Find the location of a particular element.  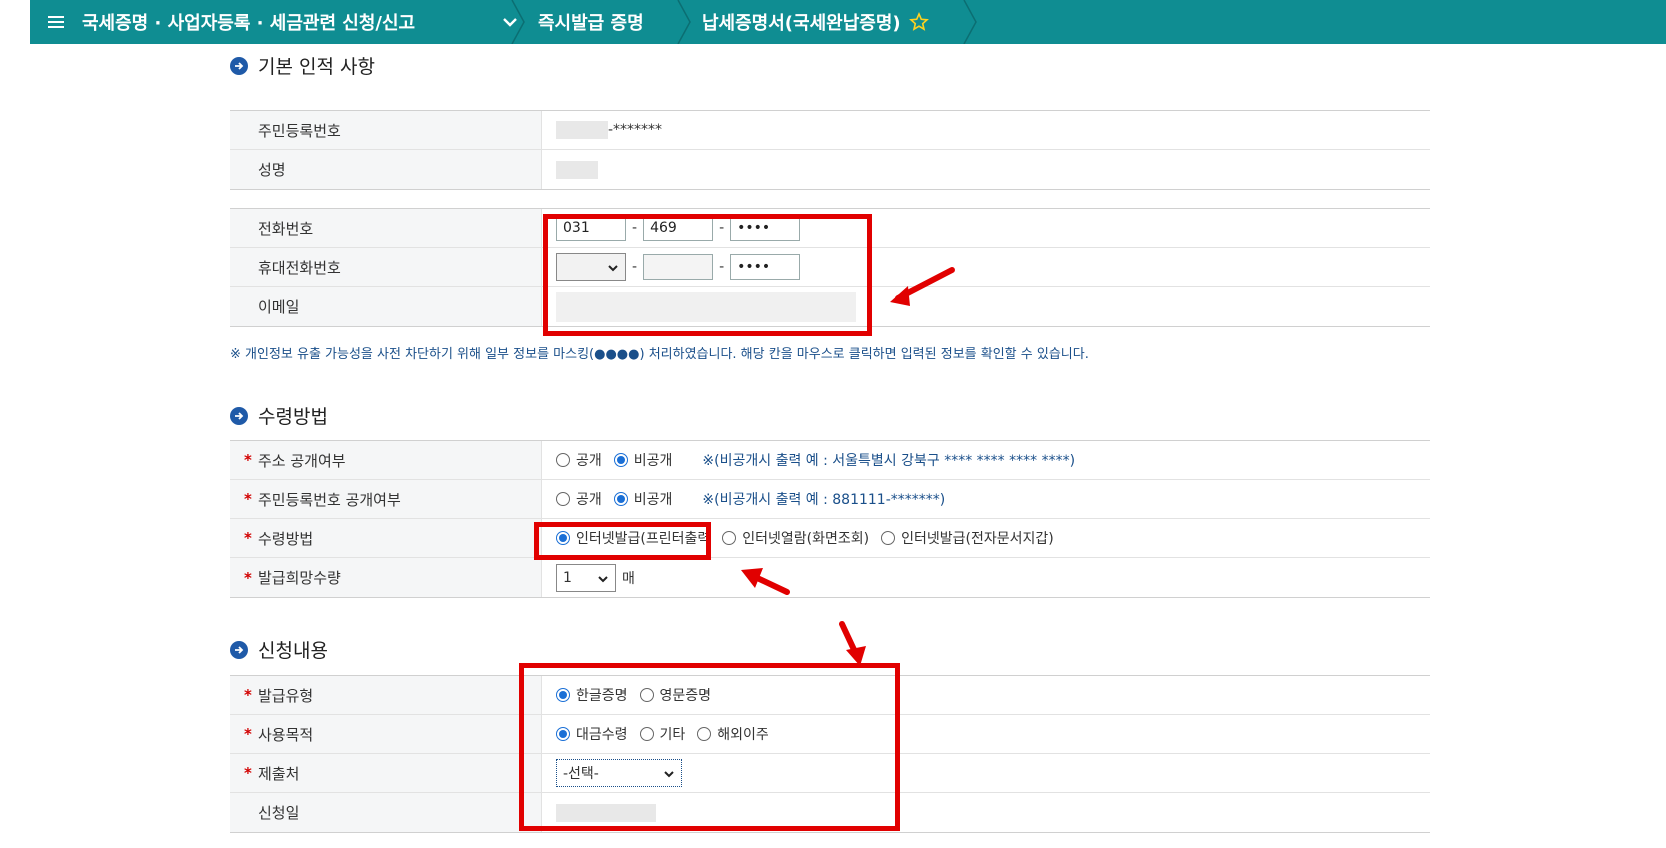

type-korean-radio: 한글증명 is located at coordinates (592, 695).